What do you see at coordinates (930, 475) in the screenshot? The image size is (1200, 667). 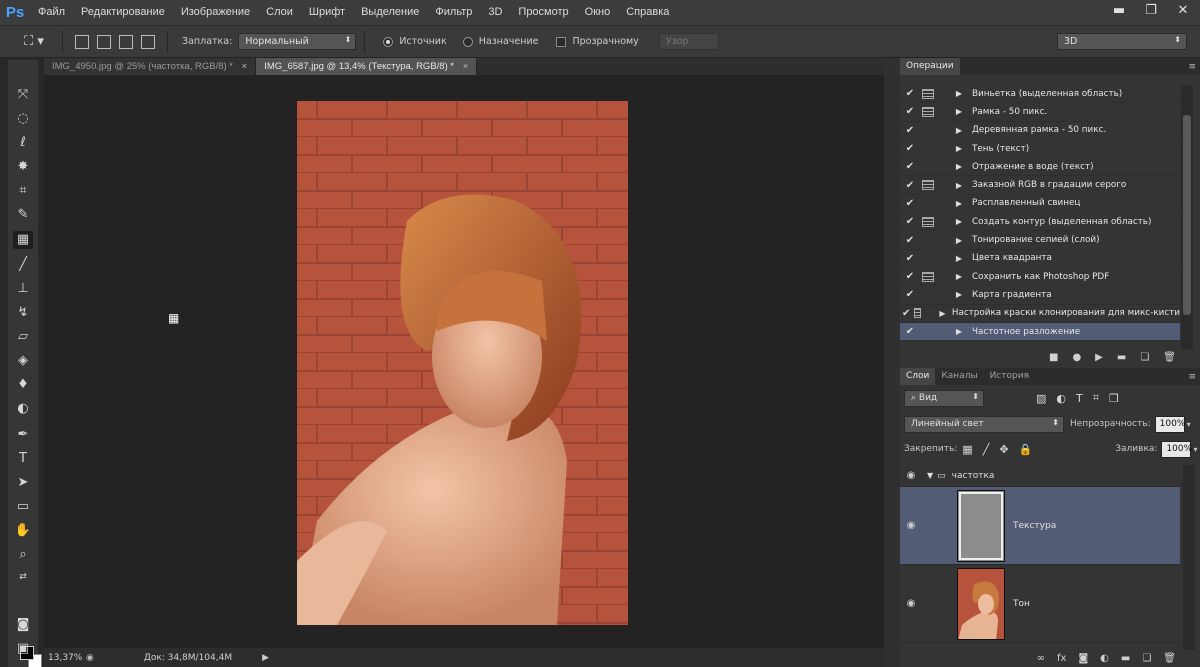 I see `collapse-icon: ▼` at bounding box center [930, 475].